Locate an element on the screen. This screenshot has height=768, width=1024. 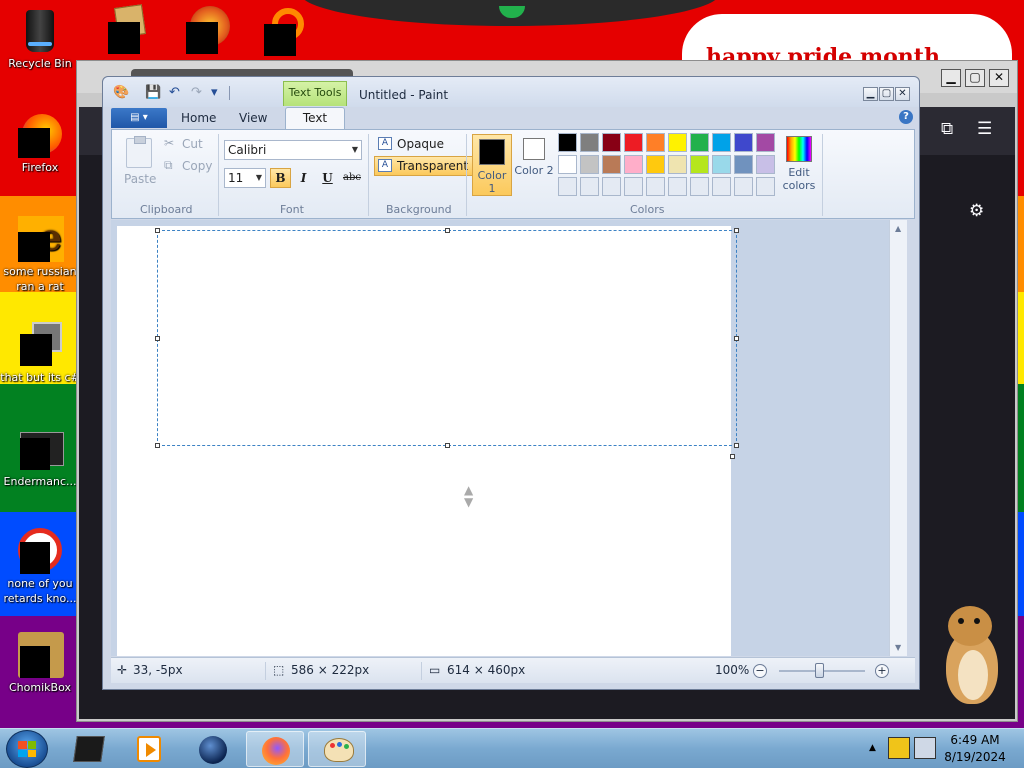
edit-colors-button: Edit colors is located at coordinates (799, 164).